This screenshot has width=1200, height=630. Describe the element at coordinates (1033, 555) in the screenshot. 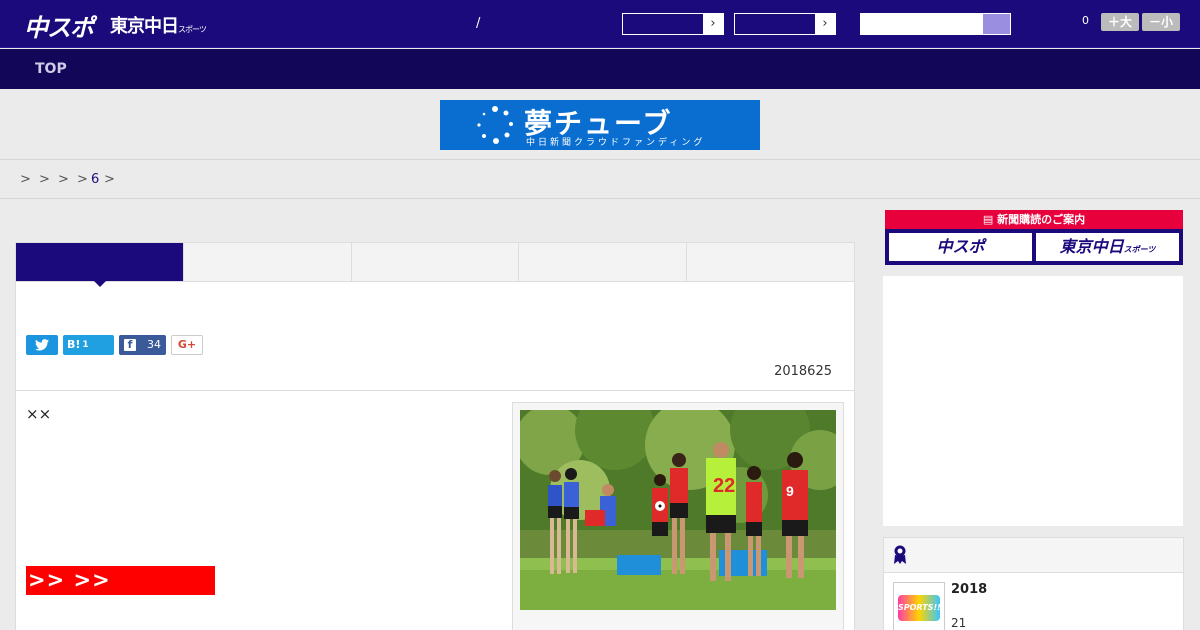

I see `ranking-header` at that location.